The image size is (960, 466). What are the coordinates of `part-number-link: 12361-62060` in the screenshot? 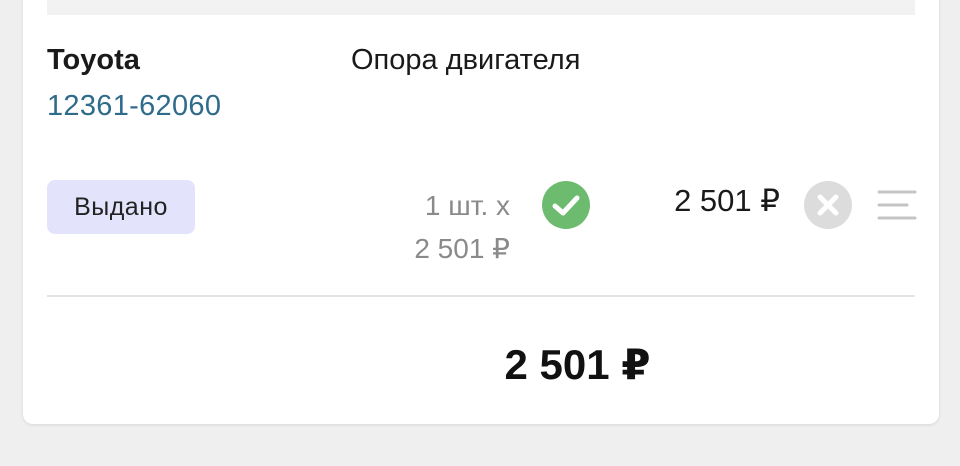 It's located at (134, 106).